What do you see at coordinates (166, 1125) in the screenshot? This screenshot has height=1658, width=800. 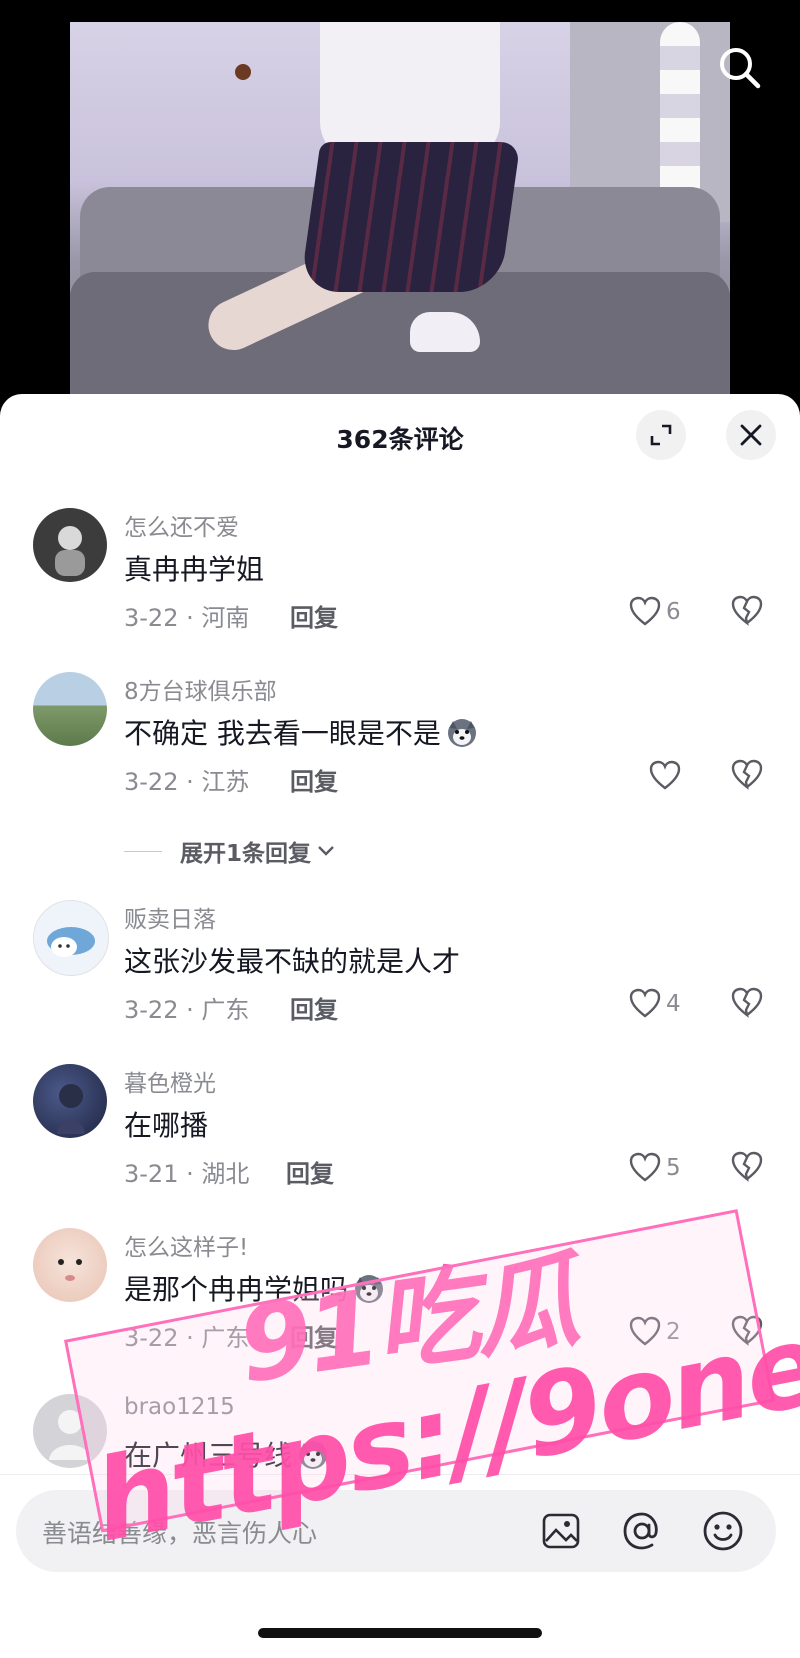 I see `comment-text: 在哪播` at bounding box center [166, 1125].